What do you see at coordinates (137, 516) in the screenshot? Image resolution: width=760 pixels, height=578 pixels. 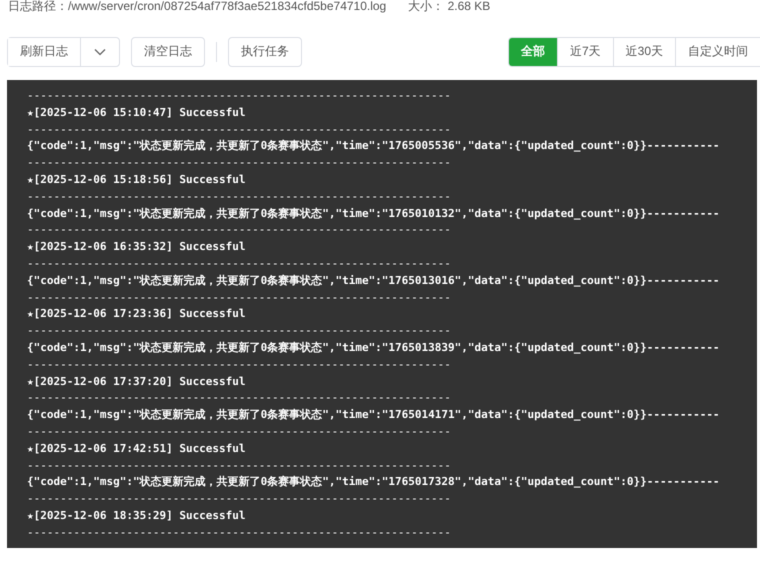 I see `log-entry-header: ★[2025-12-06 18:35:29] Successful` at bounding box center [137, 516].